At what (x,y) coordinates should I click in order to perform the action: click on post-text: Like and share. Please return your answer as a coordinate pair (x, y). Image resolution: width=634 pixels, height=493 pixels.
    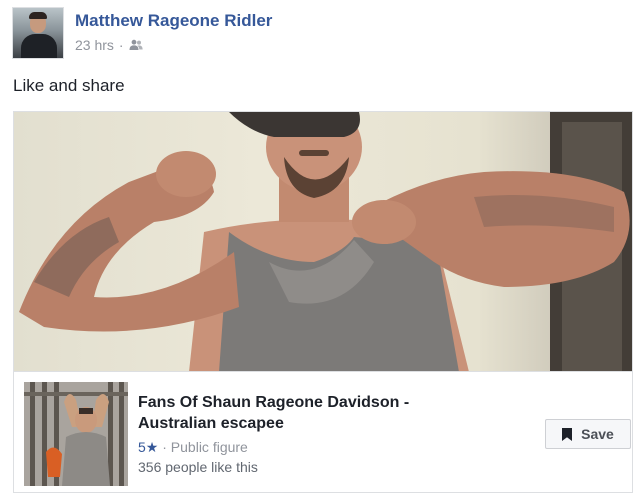
    Looking at the image, I should click on (69, 85).